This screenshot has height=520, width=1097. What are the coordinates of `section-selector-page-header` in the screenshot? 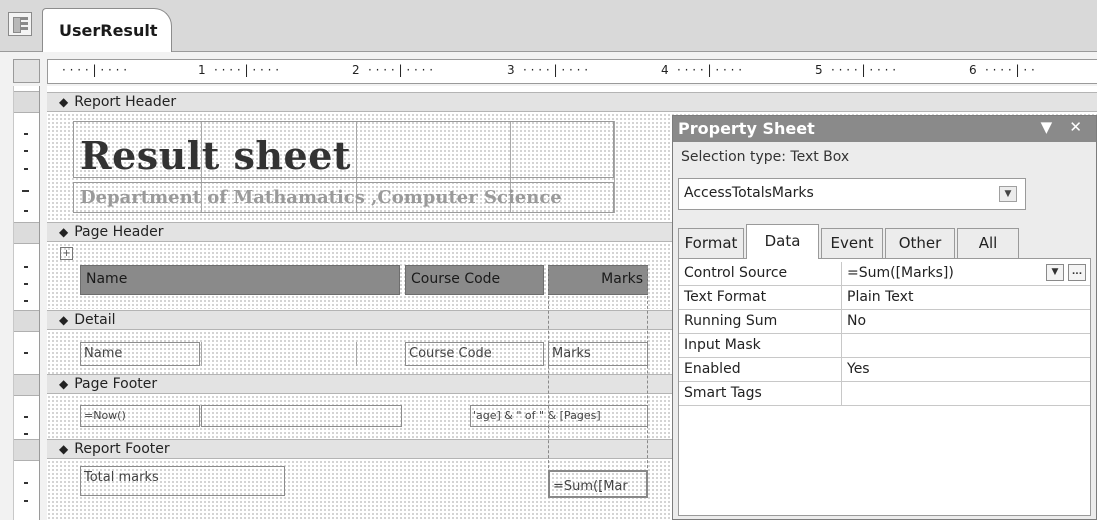 It's located at (26, 233).